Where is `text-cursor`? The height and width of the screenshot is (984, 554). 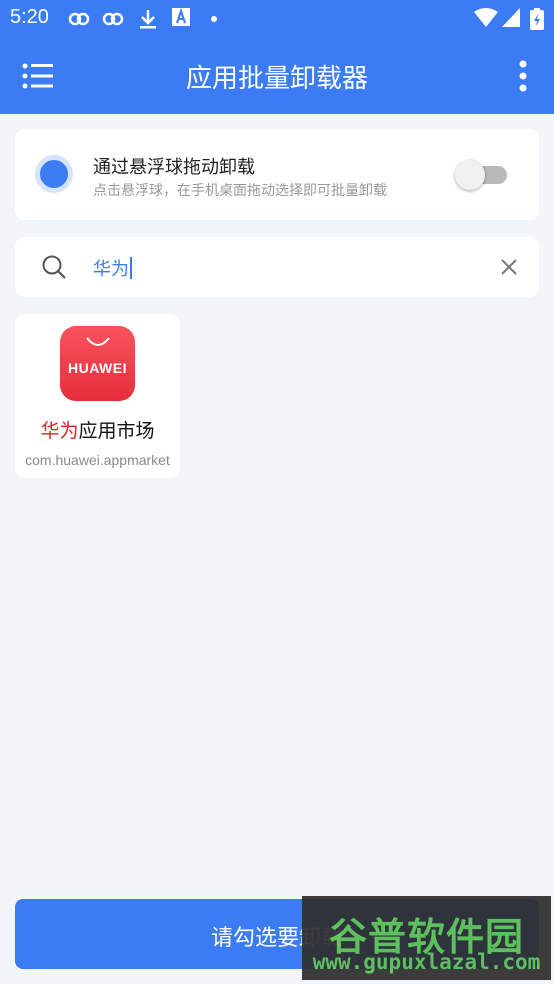 text-cursor is located at coordinates (131, 268).